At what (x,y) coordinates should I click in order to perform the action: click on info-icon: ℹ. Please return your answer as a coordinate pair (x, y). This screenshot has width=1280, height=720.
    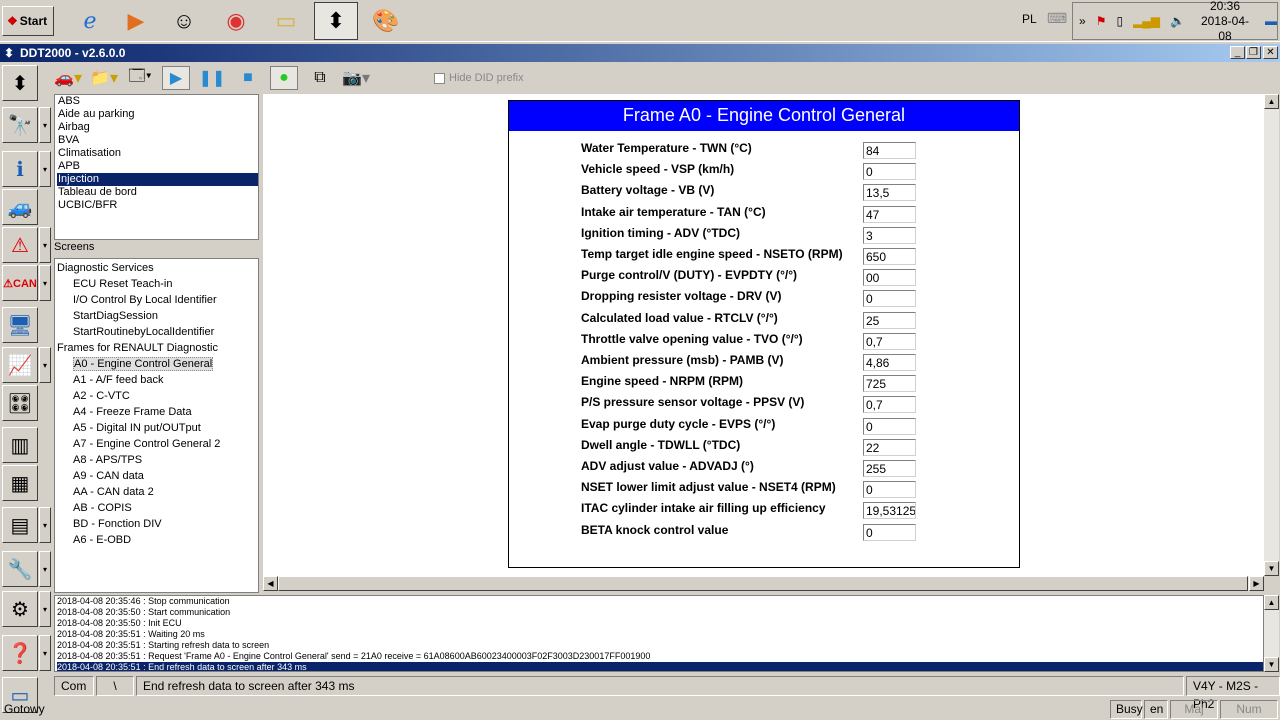
    Looking at the image, I should click on (20, 169).